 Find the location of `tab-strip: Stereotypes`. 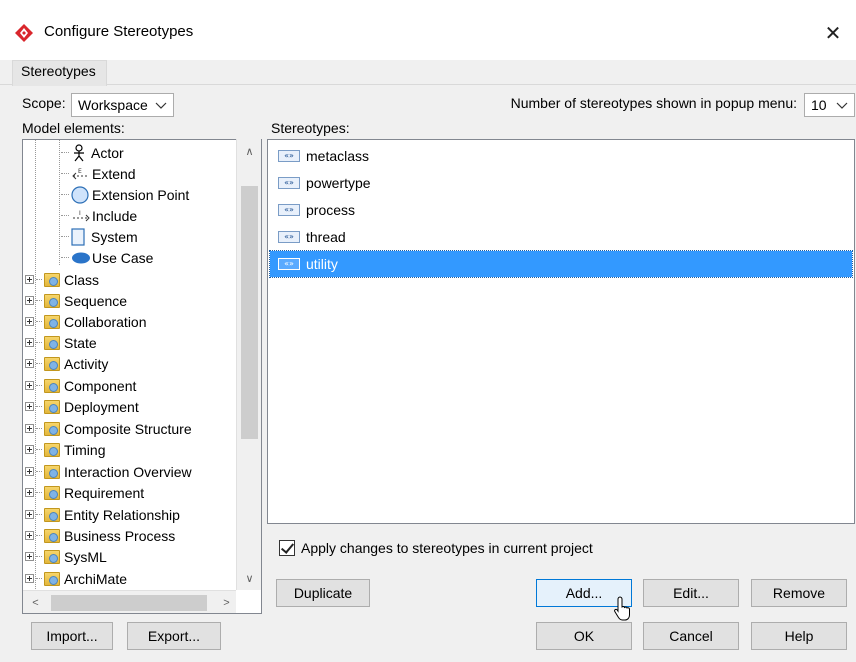

tab-strip: Stereotypes is located at coordinates (428, 73).